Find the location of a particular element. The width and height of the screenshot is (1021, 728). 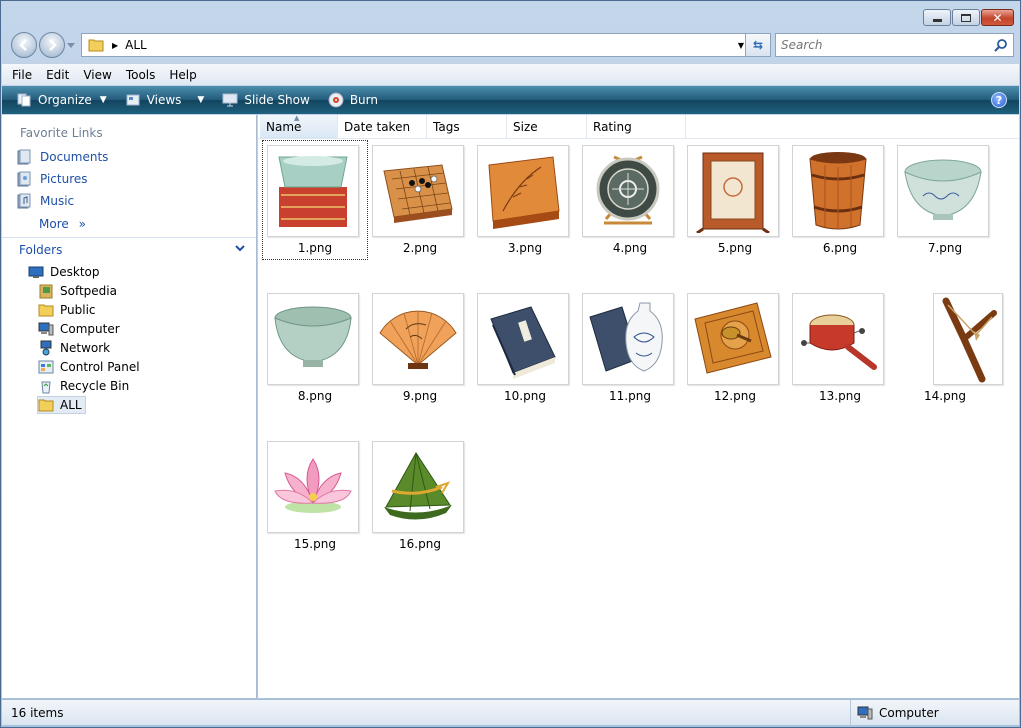

tree-item-label: Computer is located at coordinates (90, 329).